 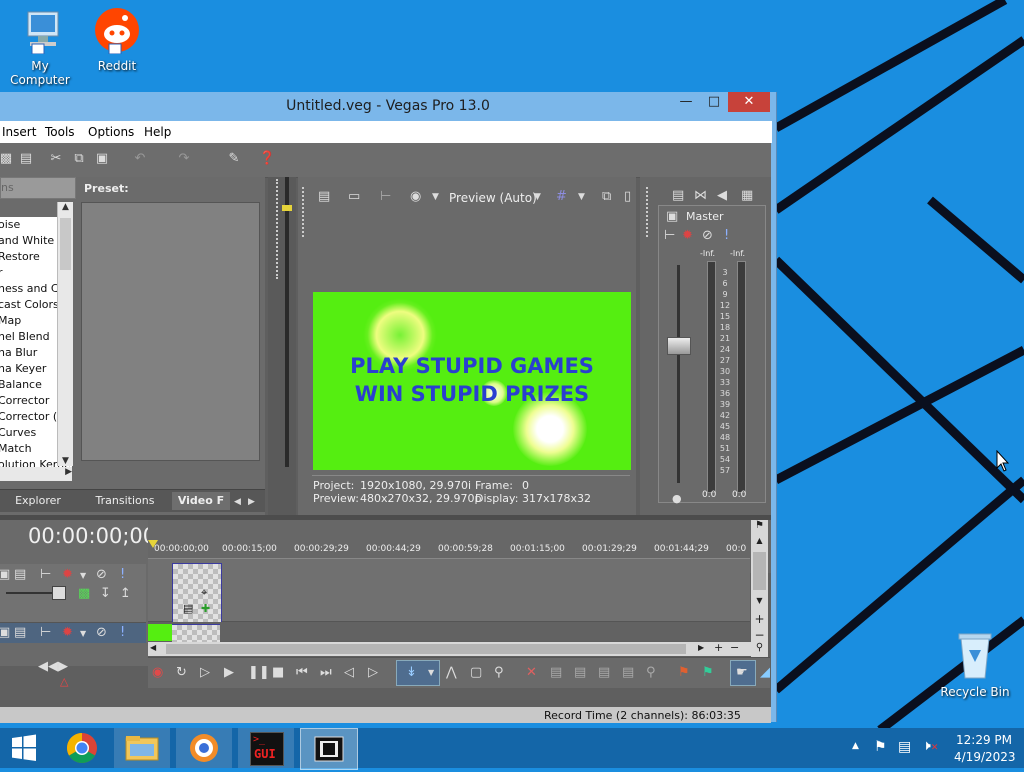 What do you see at coordinates (722, 196) in the screenshot?
I see `speaker-mute-icon: ◀` at bounding box center [722, 196].